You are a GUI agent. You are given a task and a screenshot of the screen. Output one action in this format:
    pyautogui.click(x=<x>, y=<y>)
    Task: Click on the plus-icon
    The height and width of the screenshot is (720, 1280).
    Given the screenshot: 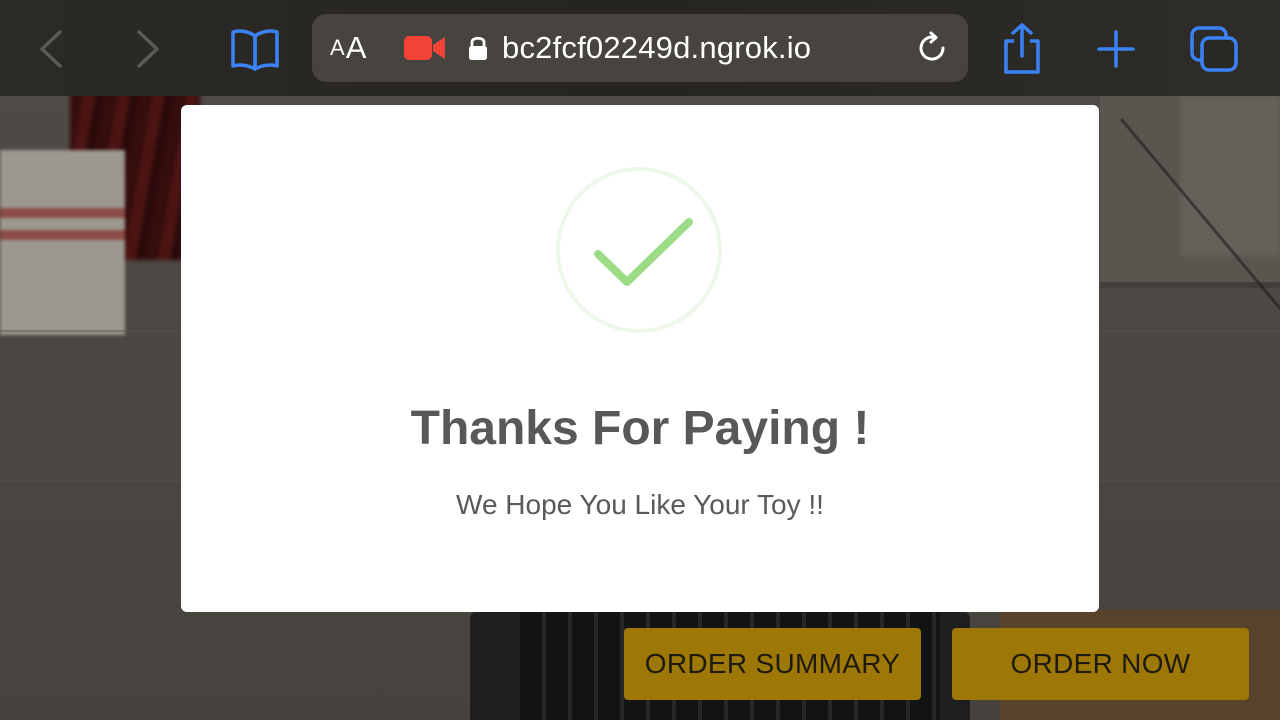 What is the action you would take?
    pyautogui.click(x=1116, y=49)
    